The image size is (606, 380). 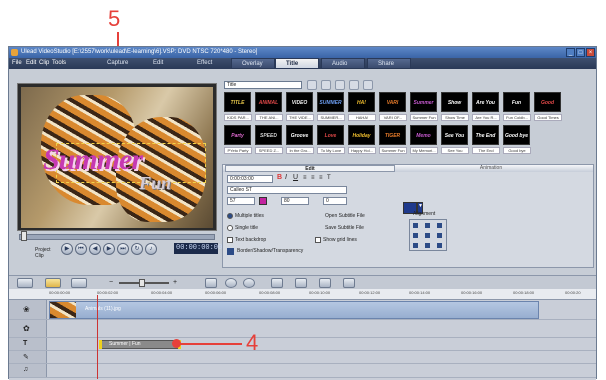 What do you see at coordinates (491, 168) in the screenshot?
I see `tab-animation: Animation` at bounding box center [491, 168].